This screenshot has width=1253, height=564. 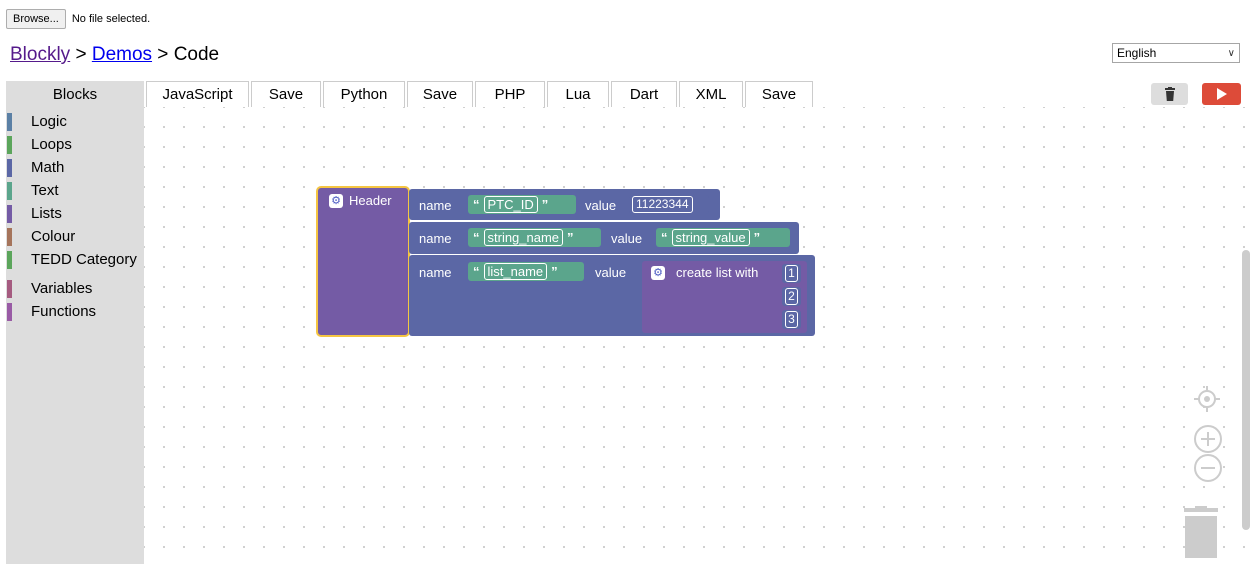 I want to click on trash-icon, so click(x=1169, y=94).